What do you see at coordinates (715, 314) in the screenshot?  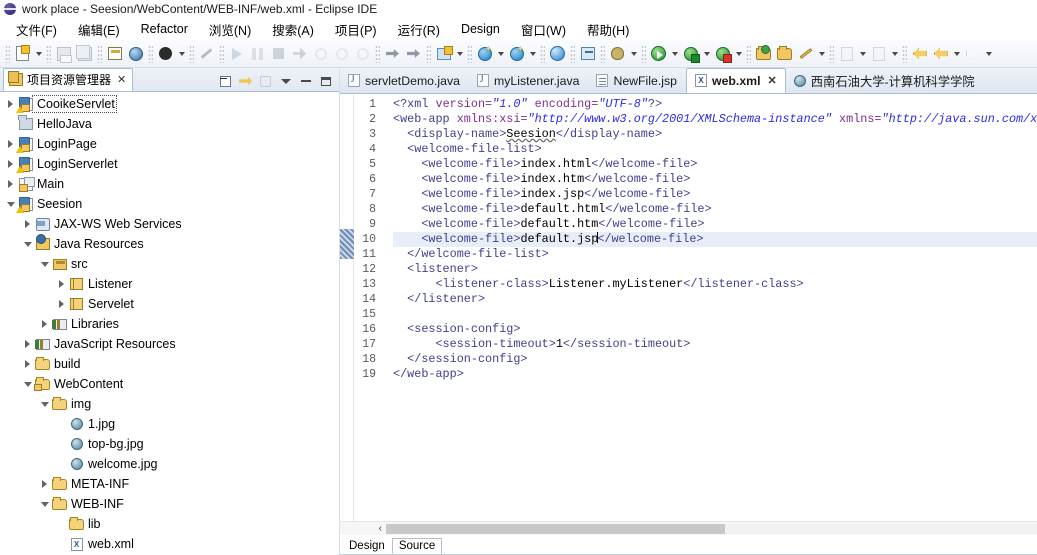 I see `code-line` at bounding box center [715, 314].